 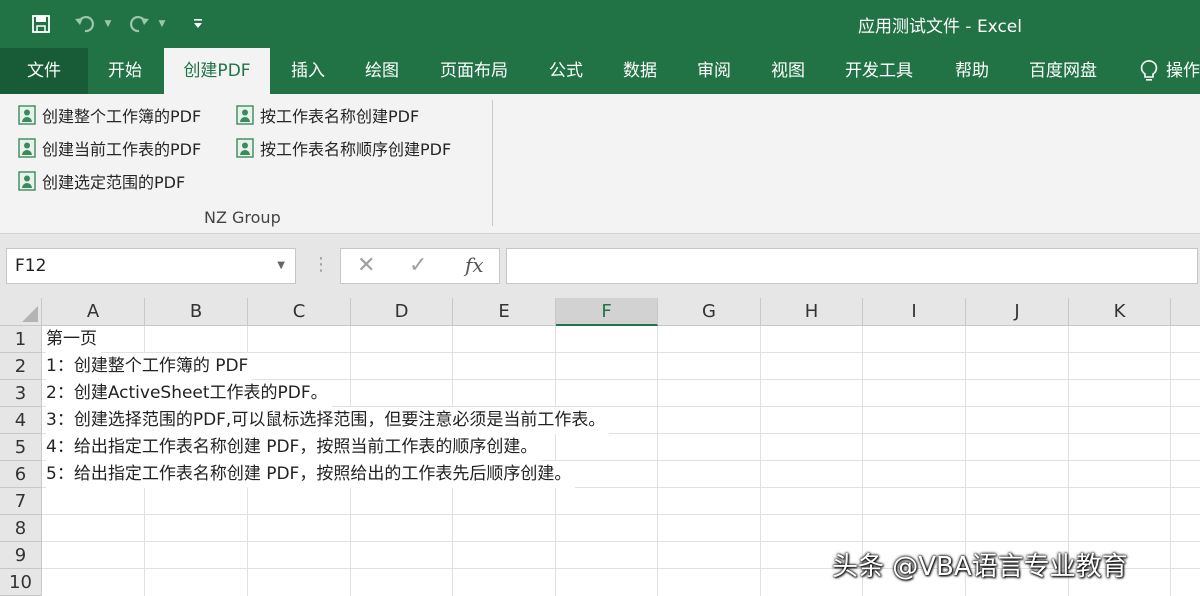 I want to click on create-active-sheet-pdf-button: 创建当前工作表的PDF, so click(x=109, y=148).